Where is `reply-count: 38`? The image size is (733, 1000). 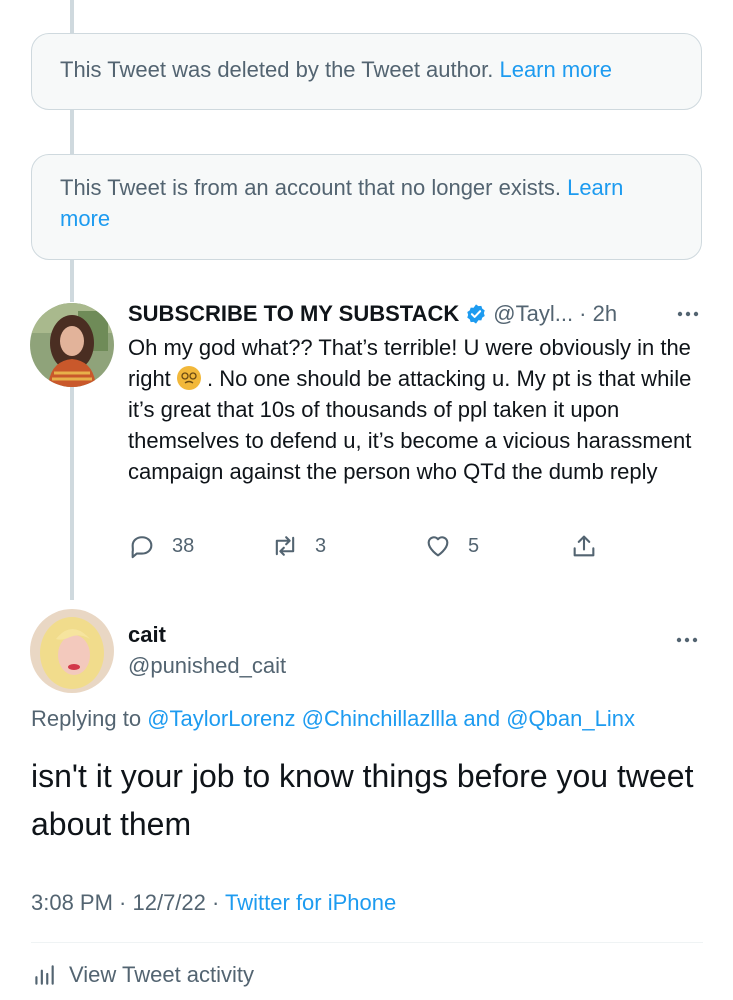 reply-count: 38 is located at coordinates (183, 545).